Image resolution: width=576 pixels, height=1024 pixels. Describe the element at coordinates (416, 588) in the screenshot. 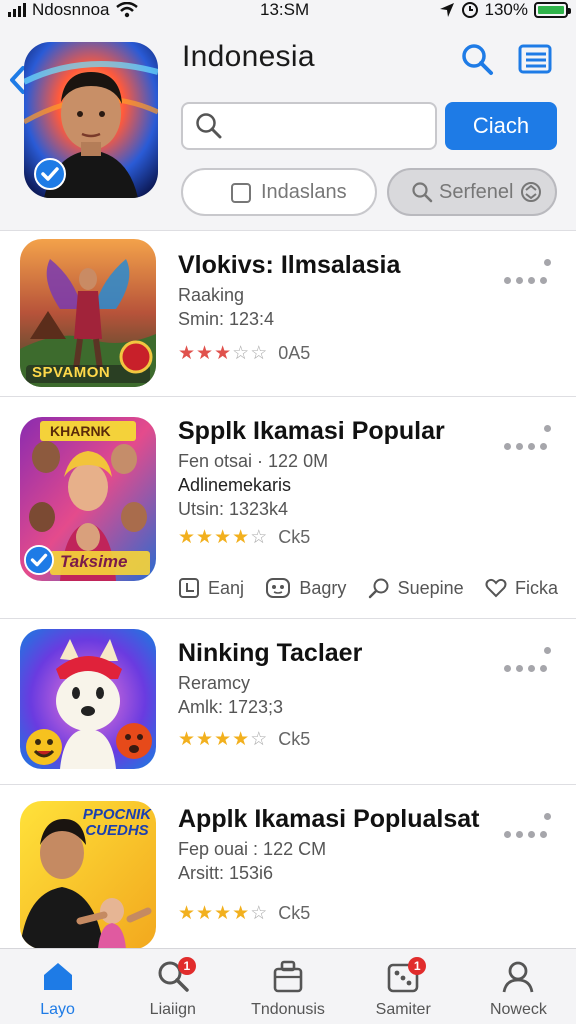

I see `action-suepine-button: Suepine` at that location.